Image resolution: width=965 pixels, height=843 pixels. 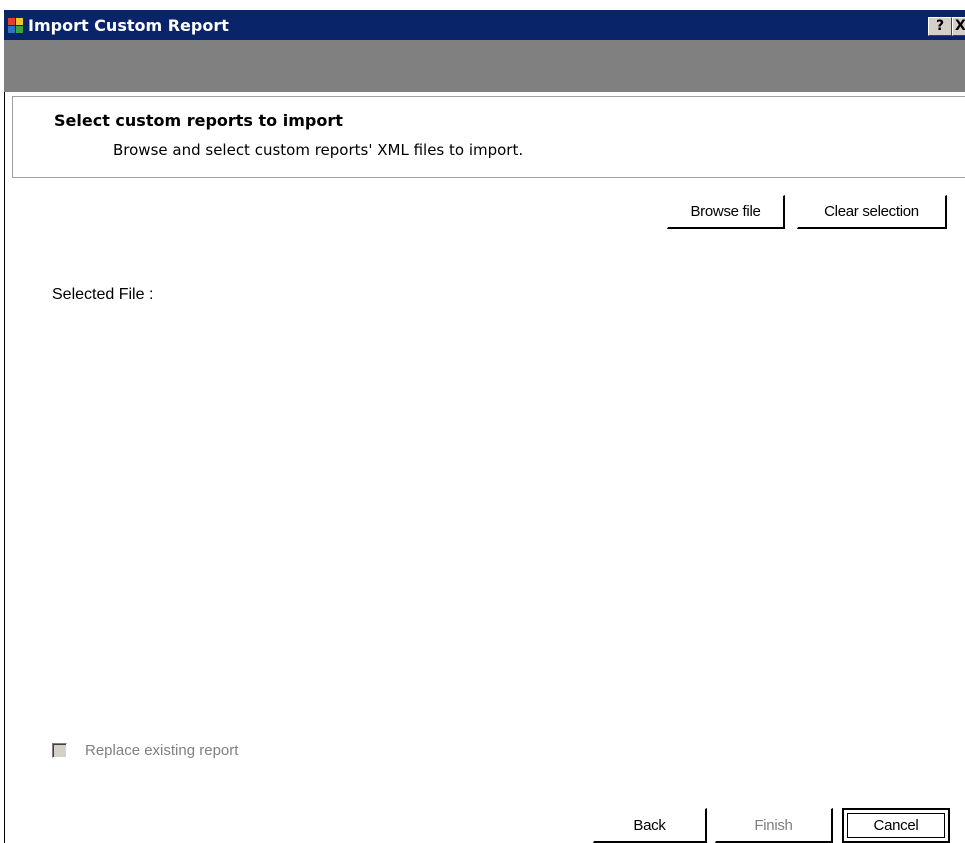 What do you see at coordinates (162, 750) in the screenshot?
I see `replace-existing-label: Replace existing report` at bounding box center [162, 750].